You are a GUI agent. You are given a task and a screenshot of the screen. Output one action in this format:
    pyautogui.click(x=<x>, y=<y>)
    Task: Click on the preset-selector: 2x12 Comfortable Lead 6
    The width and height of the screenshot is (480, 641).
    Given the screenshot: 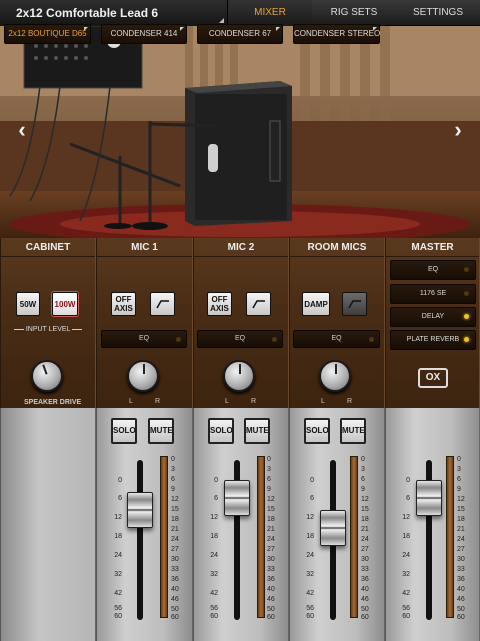 What is the action you would take?
    pyautogui.click(x=114, y=13)
    